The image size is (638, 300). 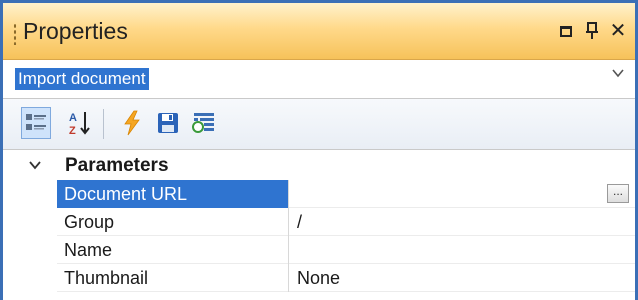 I want to click on object-selector: Import document, so click(x=319, y=79).